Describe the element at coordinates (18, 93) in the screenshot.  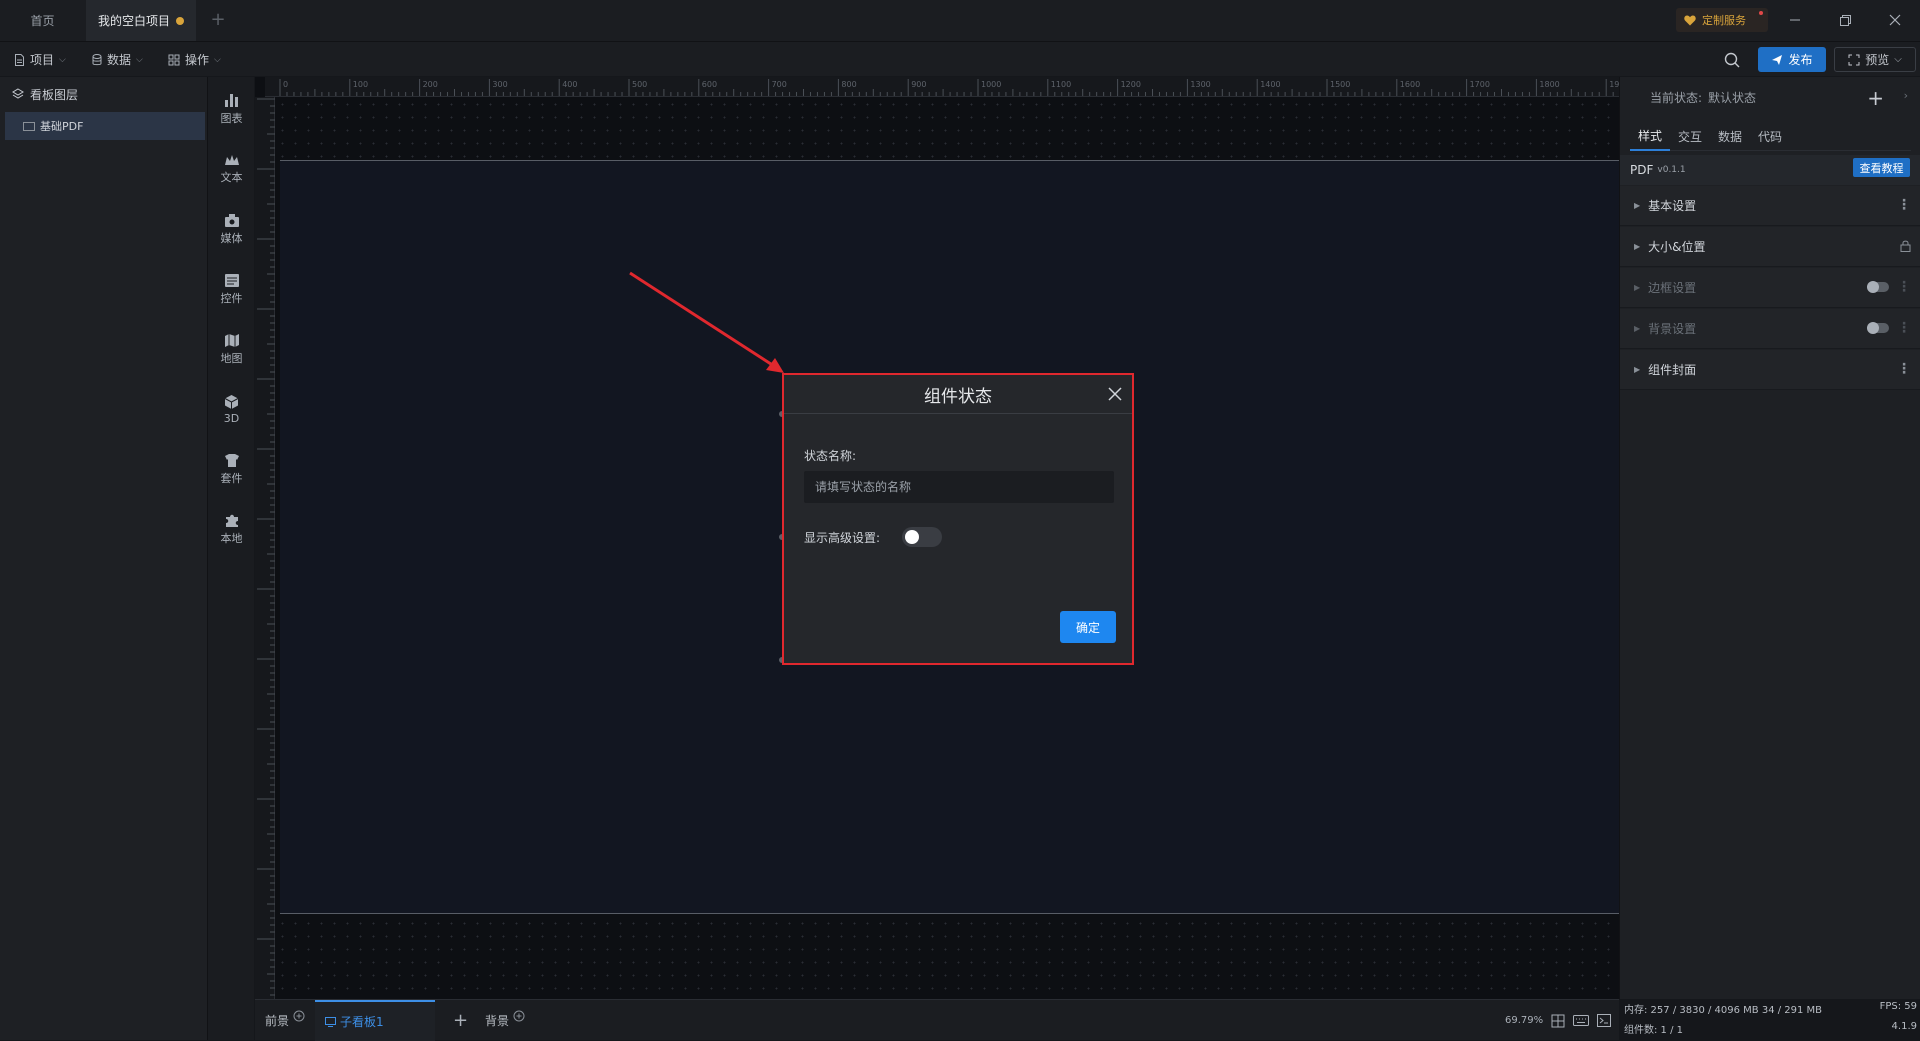
I see `layers-icon` at that location.